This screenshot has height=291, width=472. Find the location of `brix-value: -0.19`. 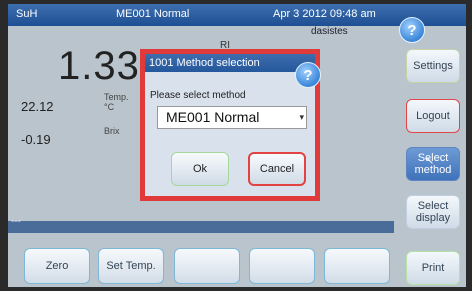

brix-value: -0.19 is located at coordinates (36, 139).